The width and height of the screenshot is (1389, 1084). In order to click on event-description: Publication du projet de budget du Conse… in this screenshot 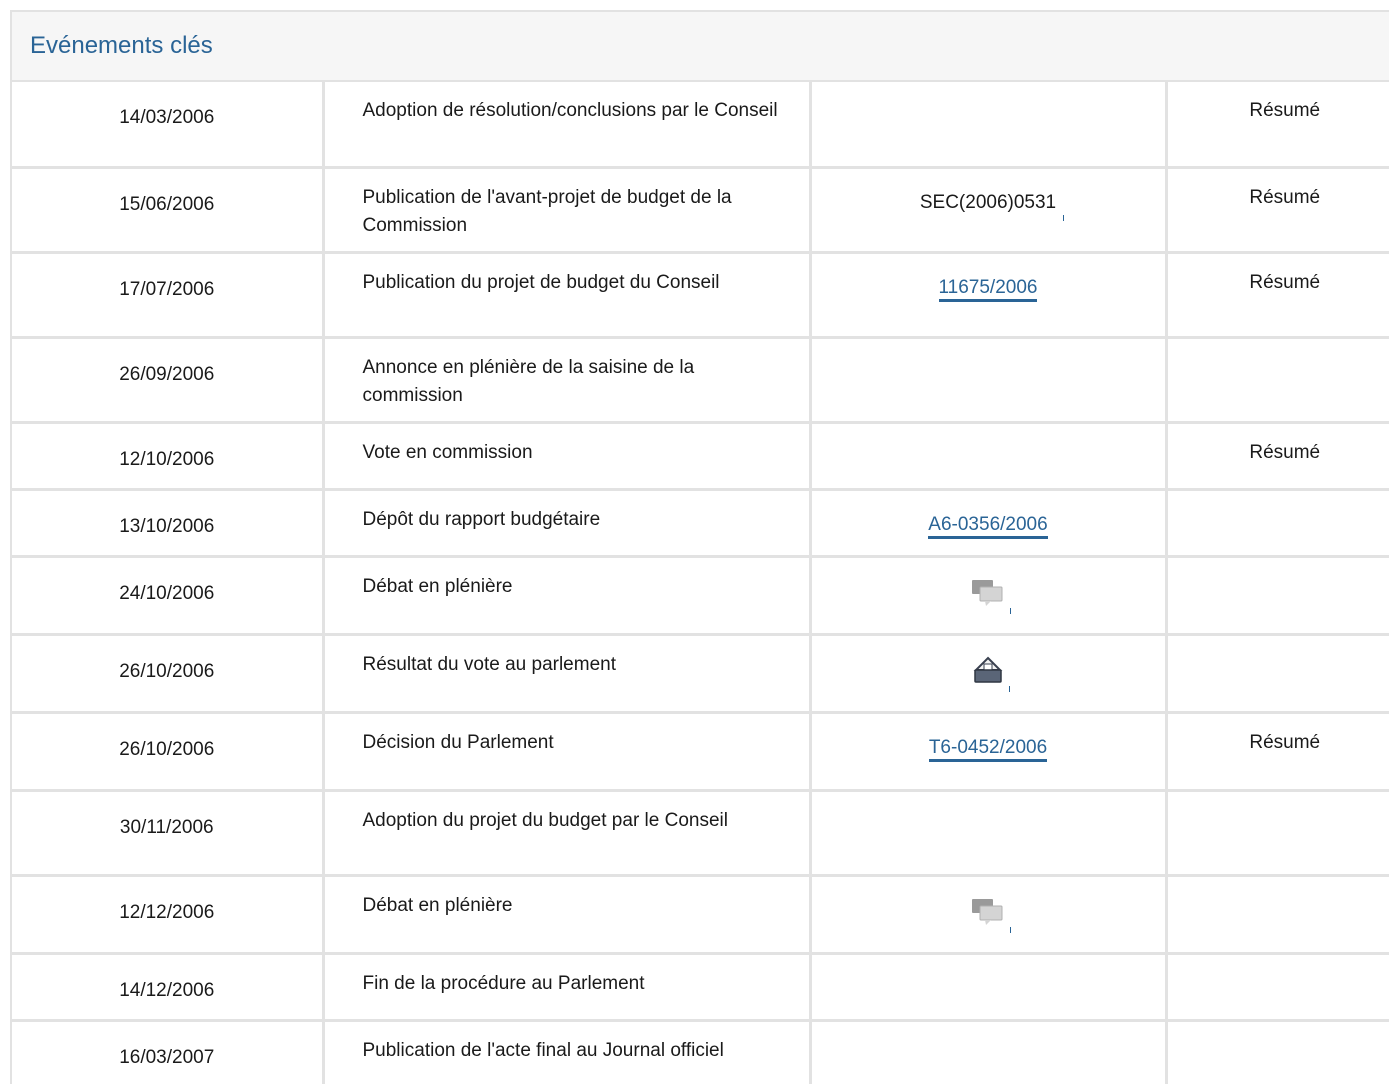, I will do `click(567, 295)`.